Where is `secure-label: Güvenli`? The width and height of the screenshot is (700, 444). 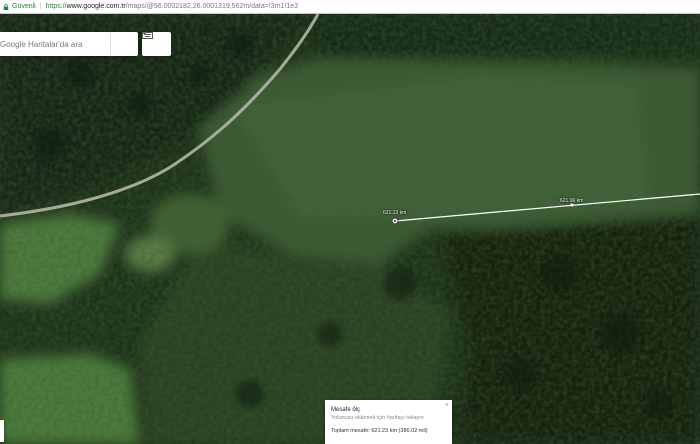 secure-label: Güvenli is located at coordinates (24, 6).